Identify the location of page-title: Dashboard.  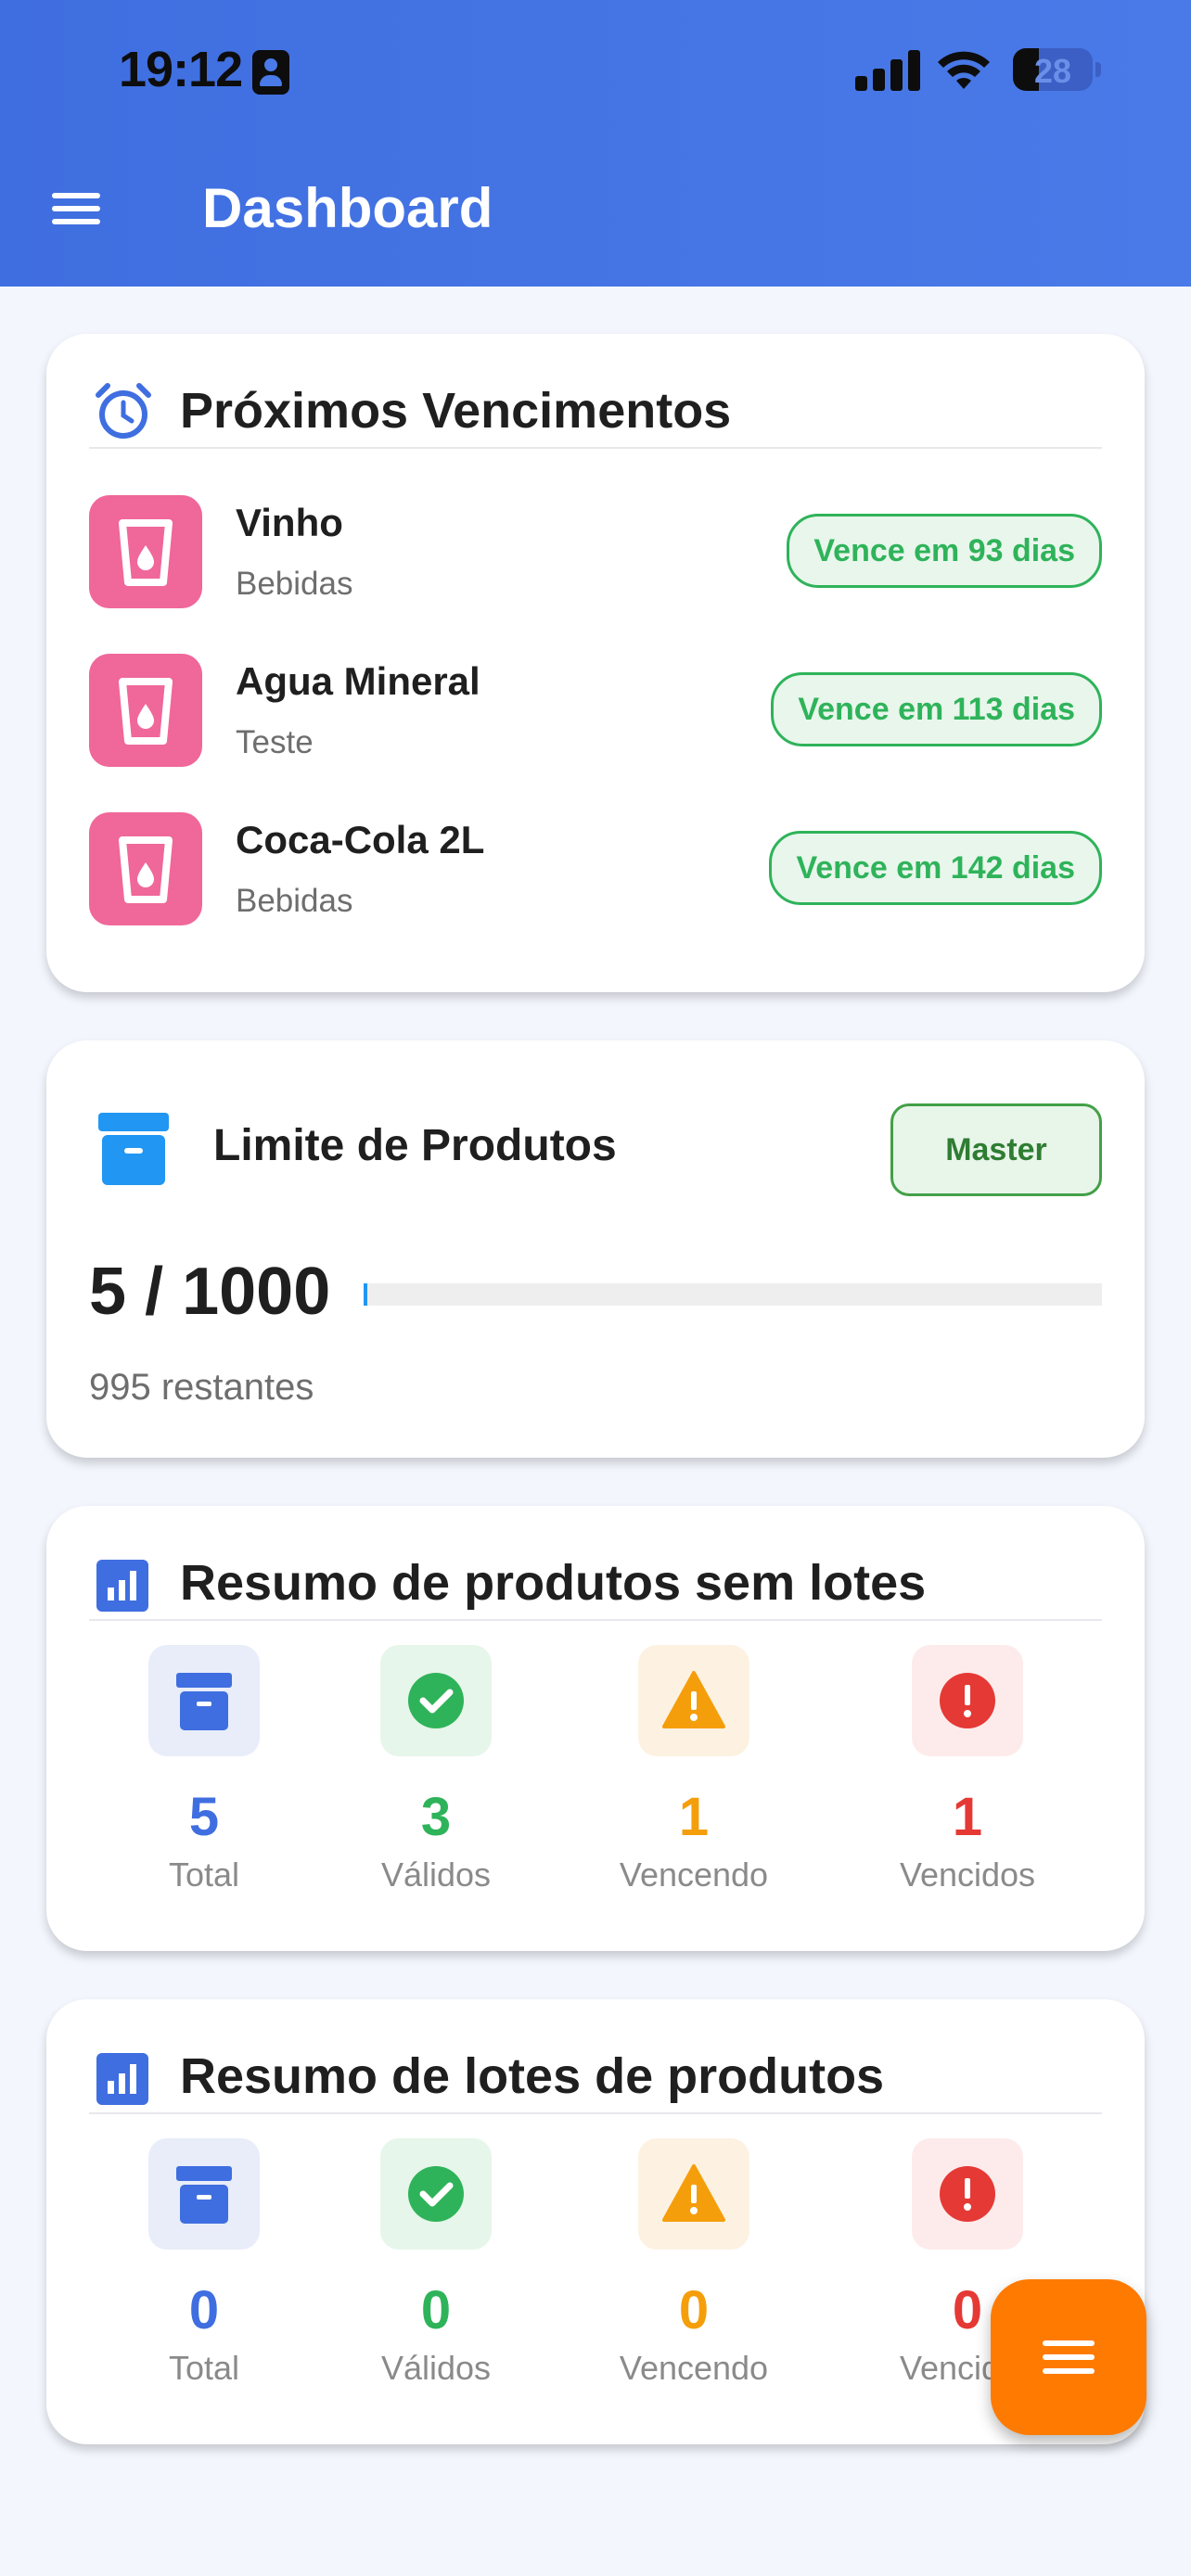
(347, 208).